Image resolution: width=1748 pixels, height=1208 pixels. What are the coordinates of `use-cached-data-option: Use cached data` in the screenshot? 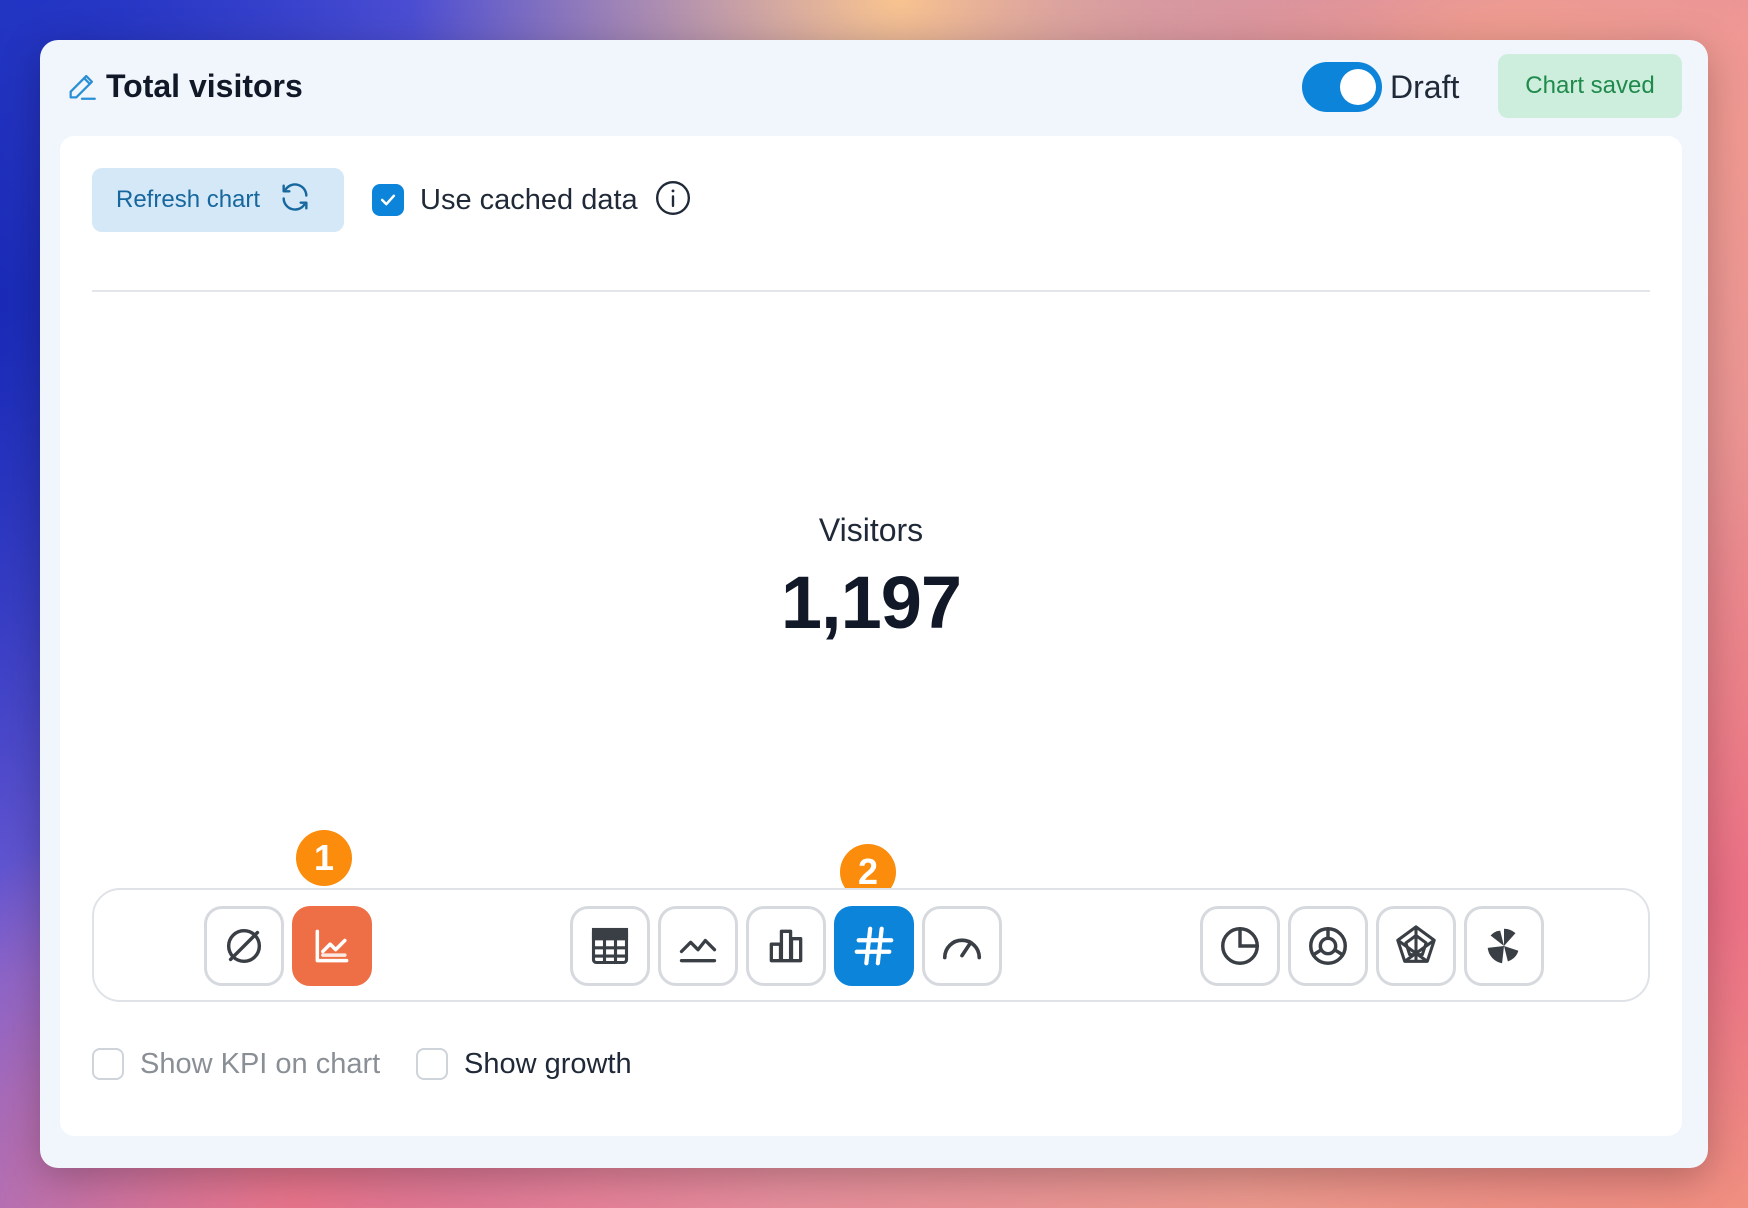 It's located at (532, 200).